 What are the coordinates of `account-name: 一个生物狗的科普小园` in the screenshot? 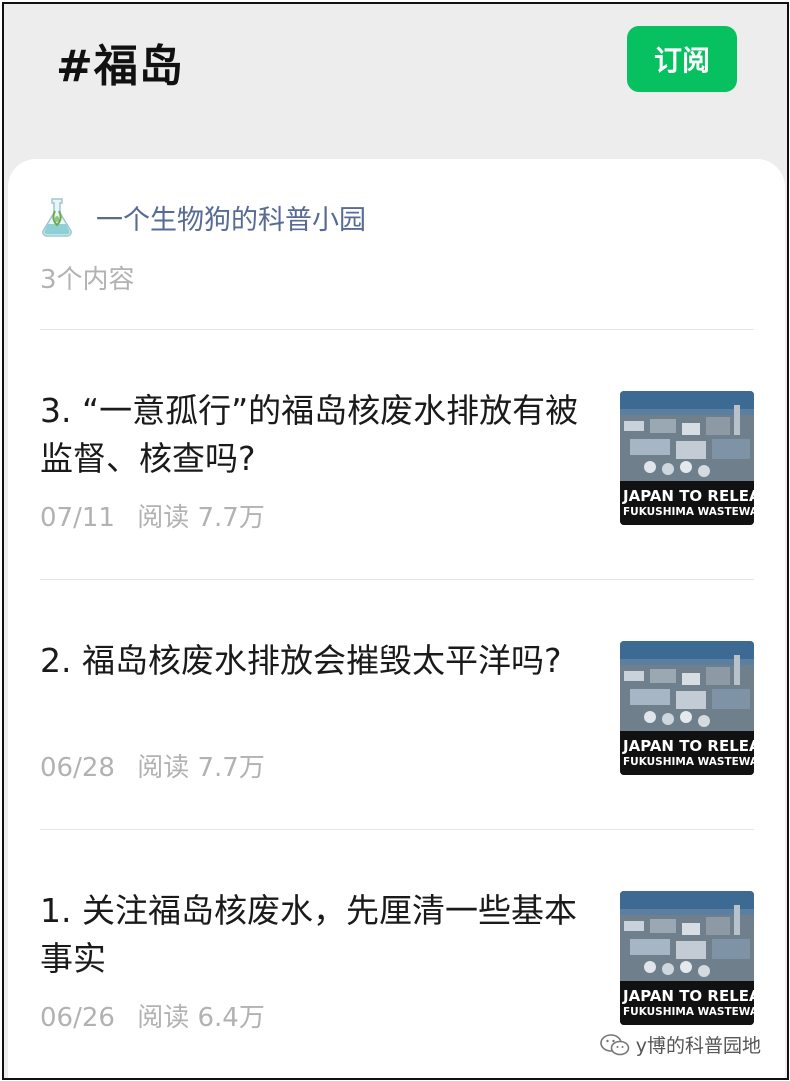 It's located at (231, 220).